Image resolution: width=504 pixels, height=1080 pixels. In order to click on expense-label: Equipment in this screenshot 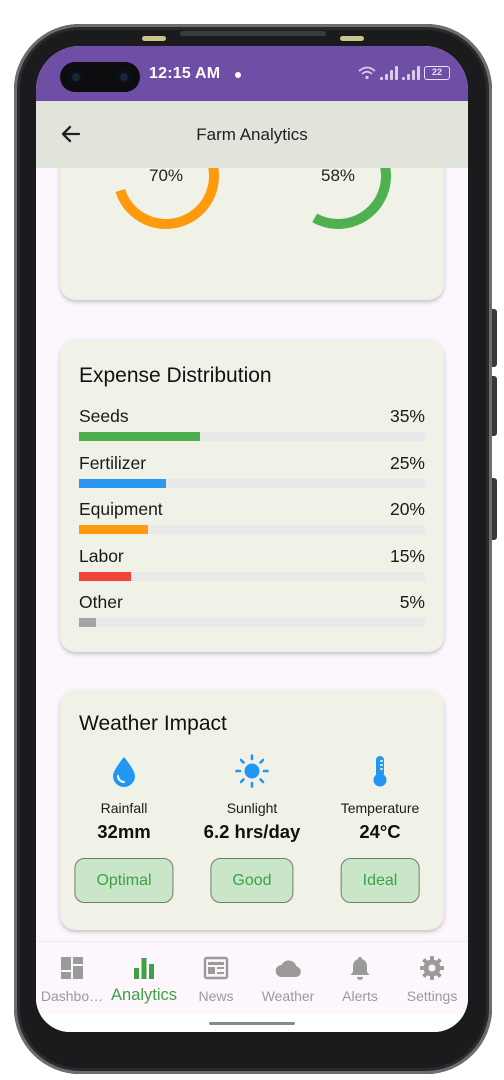, I will do `click(121, 509)`.